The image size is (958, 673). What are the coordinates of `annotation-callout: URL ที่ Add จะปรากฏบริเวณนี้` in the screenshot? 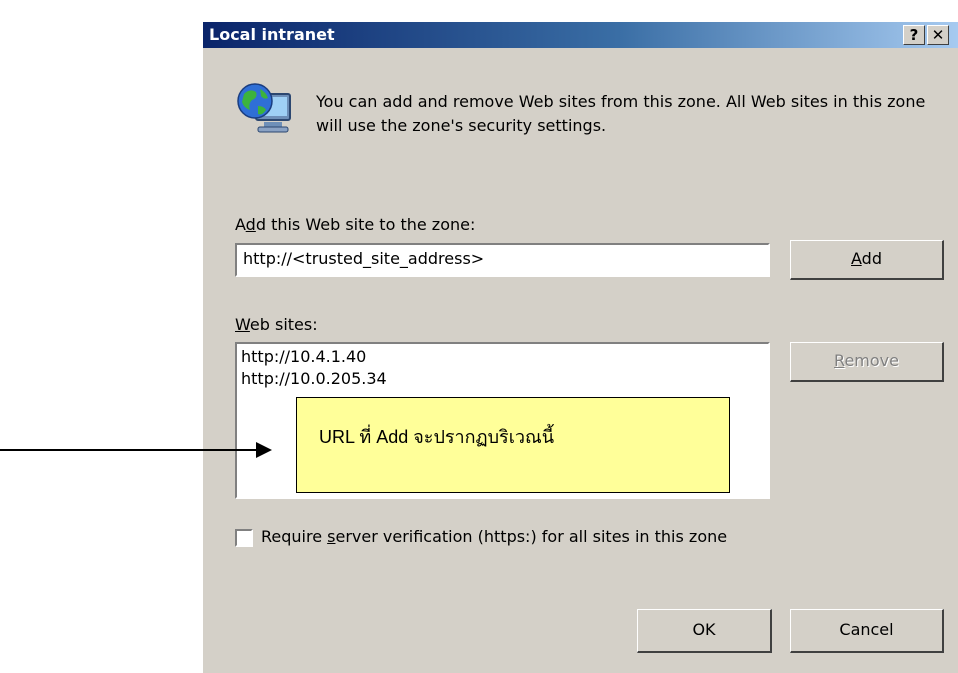 It's located at (513, 445).